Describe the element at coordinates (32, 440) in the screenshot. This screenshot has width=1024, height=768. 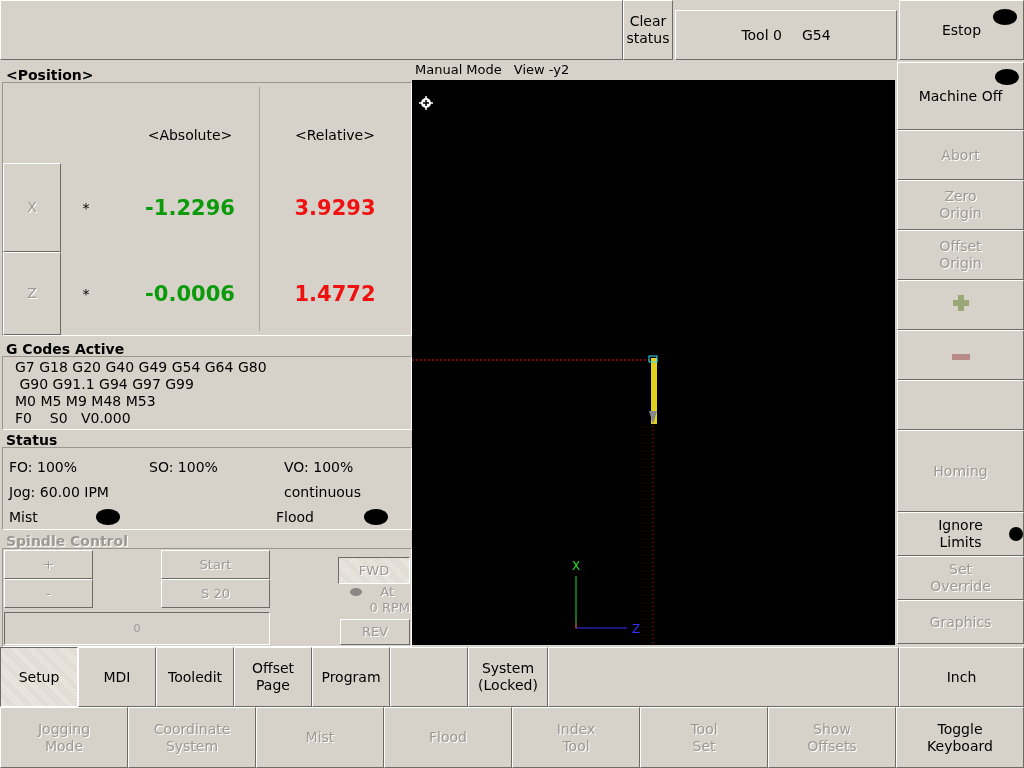
I see `status-title: Status` at that location.